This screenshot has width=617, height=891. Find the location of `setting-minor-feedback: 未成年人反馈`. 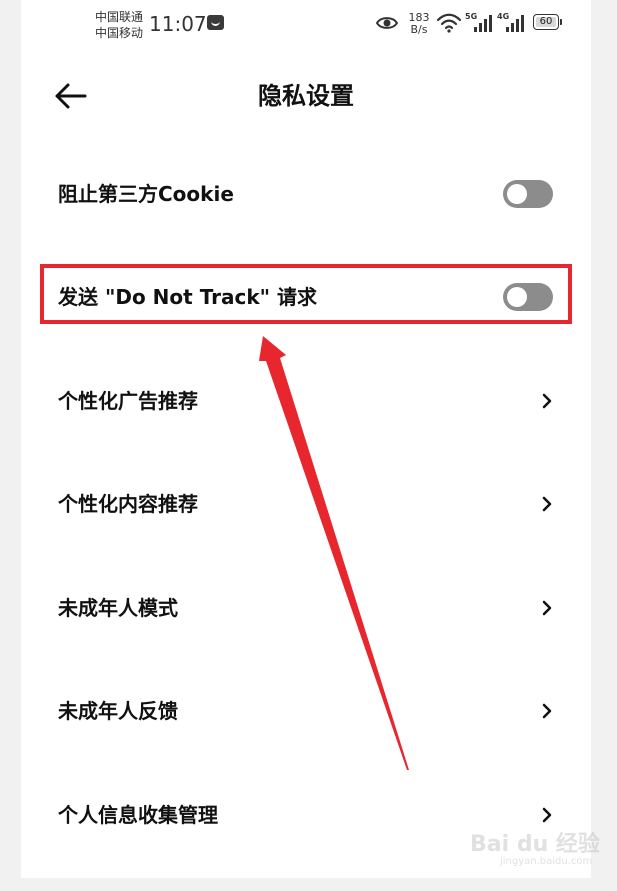

setting-minor-feedback: 未成年人反馈 is located at coordinates (306, 711).